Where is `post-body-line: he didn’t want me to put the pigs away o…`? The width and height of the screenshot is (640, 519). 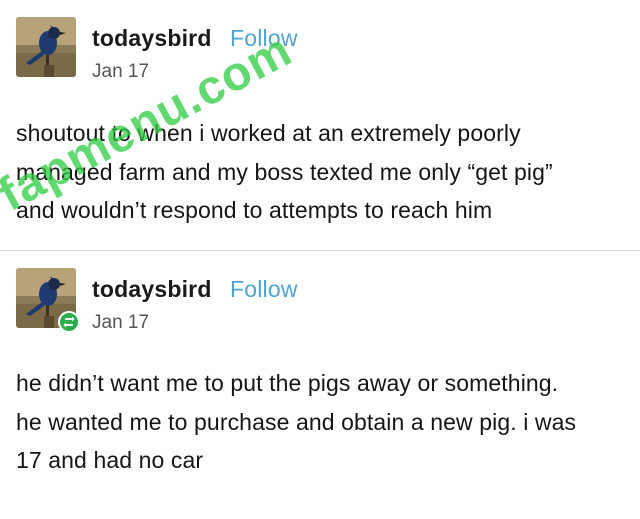
post-body-line: he didn’t want me to put the pigs away o… is located at coordinates (287, 383).